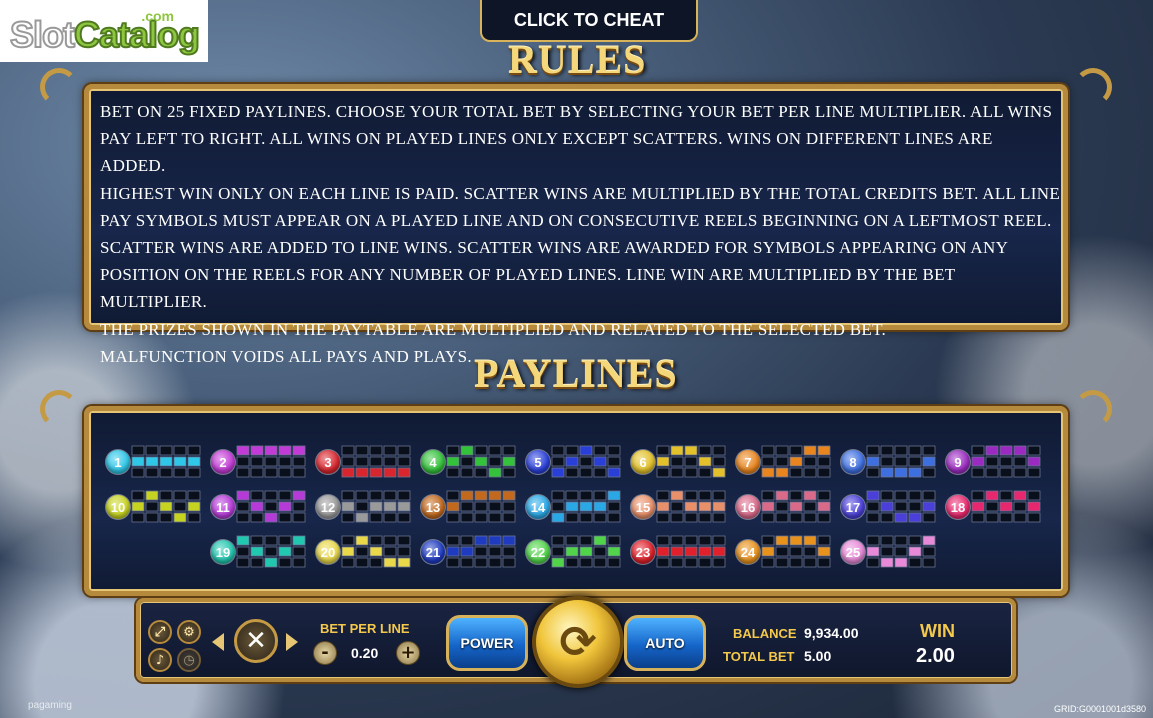 This screenshot has height=718, width=1153. Describe the element at coordinates (1093, 87) in the screenshot. I see `rules-corner-ornament-right` at that location.